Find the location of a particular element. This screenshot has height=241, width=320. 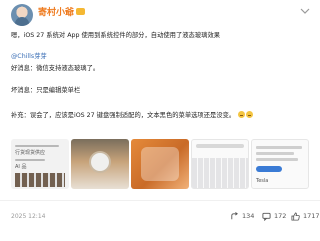

post-text-1: 嗯，iOS 27 系统对 App 使用到系统控件的部分，自动使用了液态玻璃效果 is located at coordinates (116, 35).